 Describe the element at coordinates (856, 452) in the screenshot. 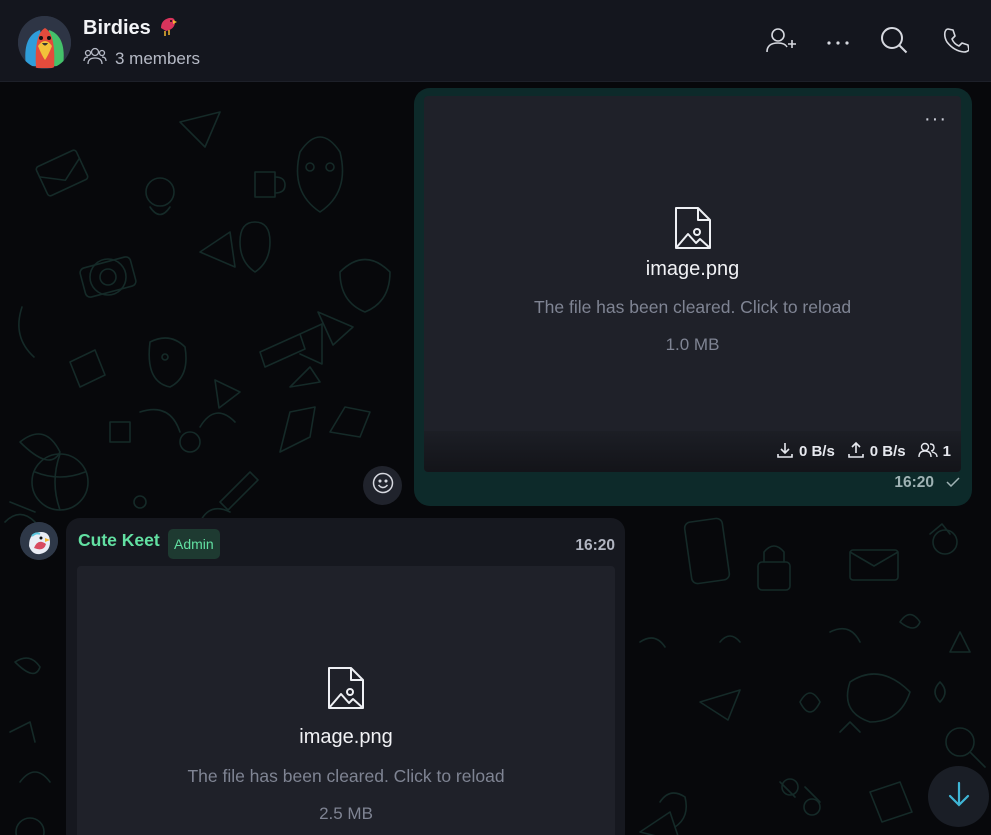

I see `upload-icon` at that location.